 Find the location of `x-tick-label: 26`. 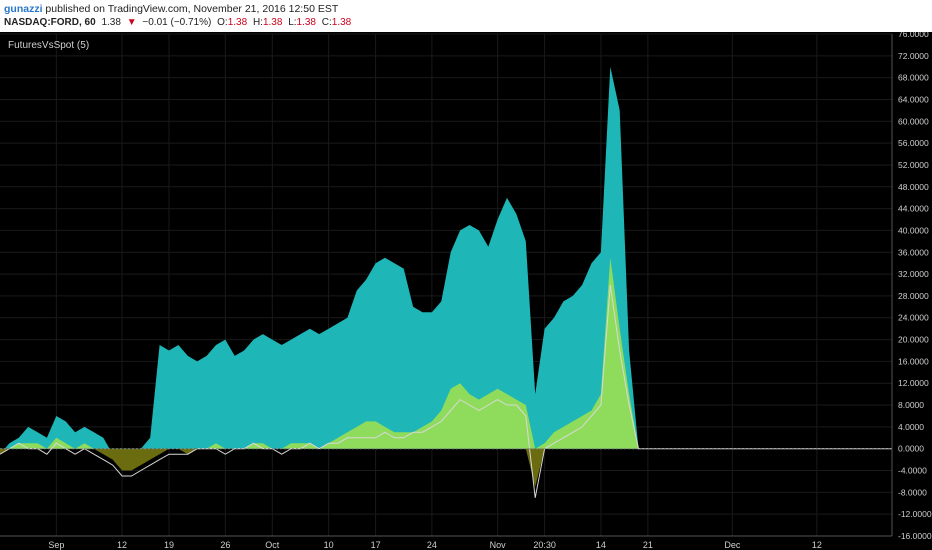

x-tick-label: 26 is located at coordinates (225, 545).